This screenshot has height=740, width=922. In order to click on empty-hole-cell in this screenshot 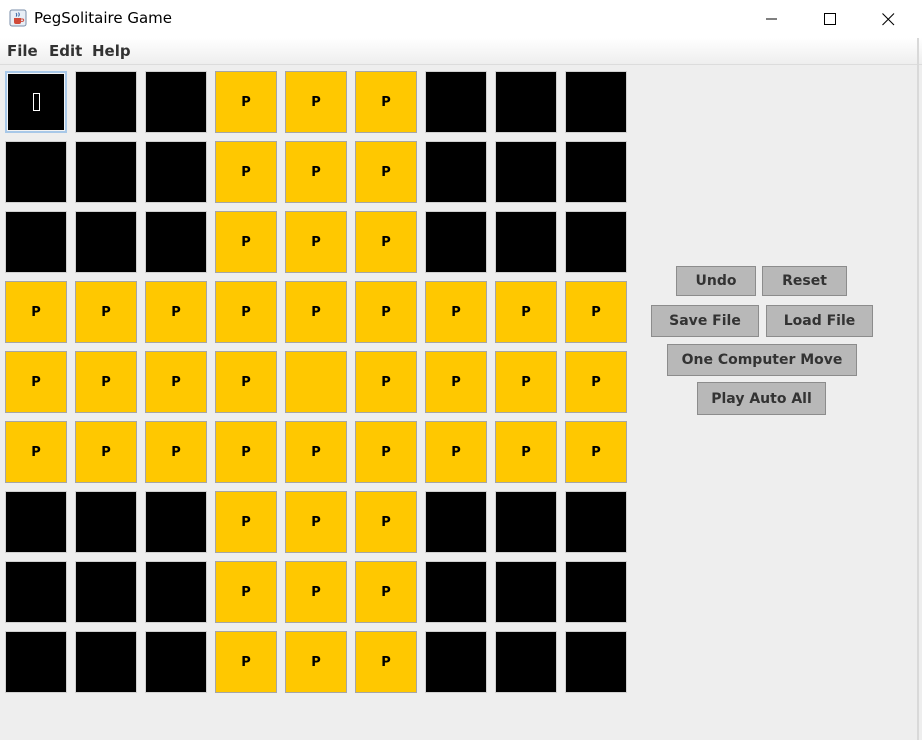, I will do `click(316, 382)`.